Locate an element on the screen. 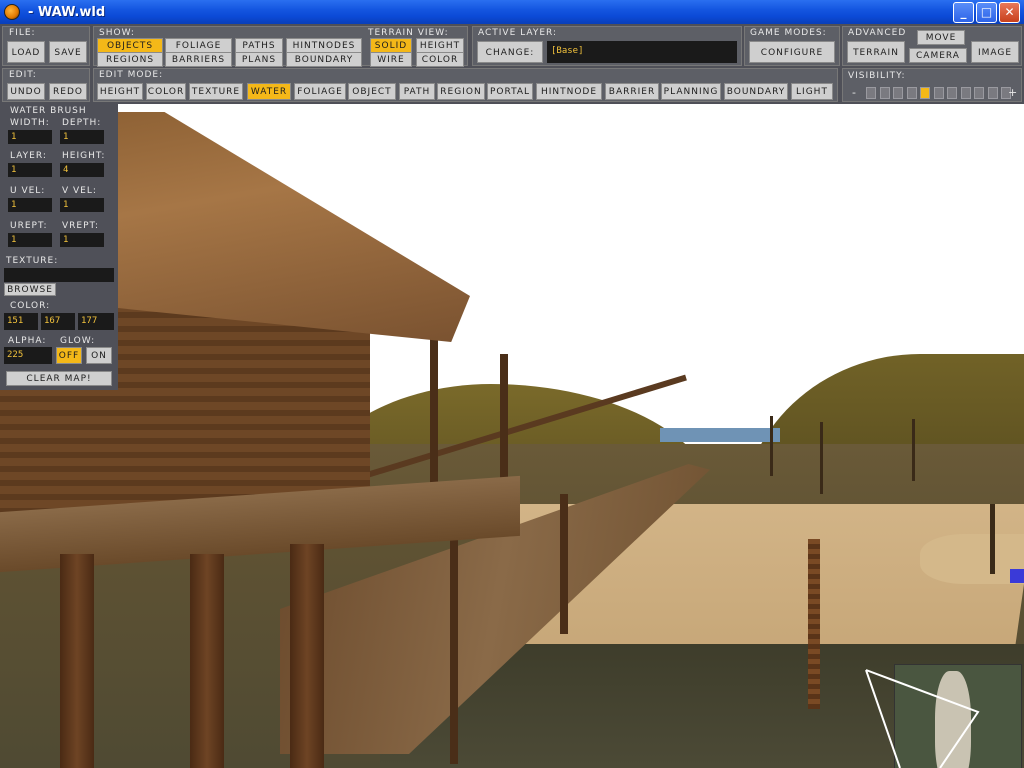 Image resolution: width=1024 pixels, height=768 pixels. mode-barrier-button: Barrier is located at coordinates (632, 91).